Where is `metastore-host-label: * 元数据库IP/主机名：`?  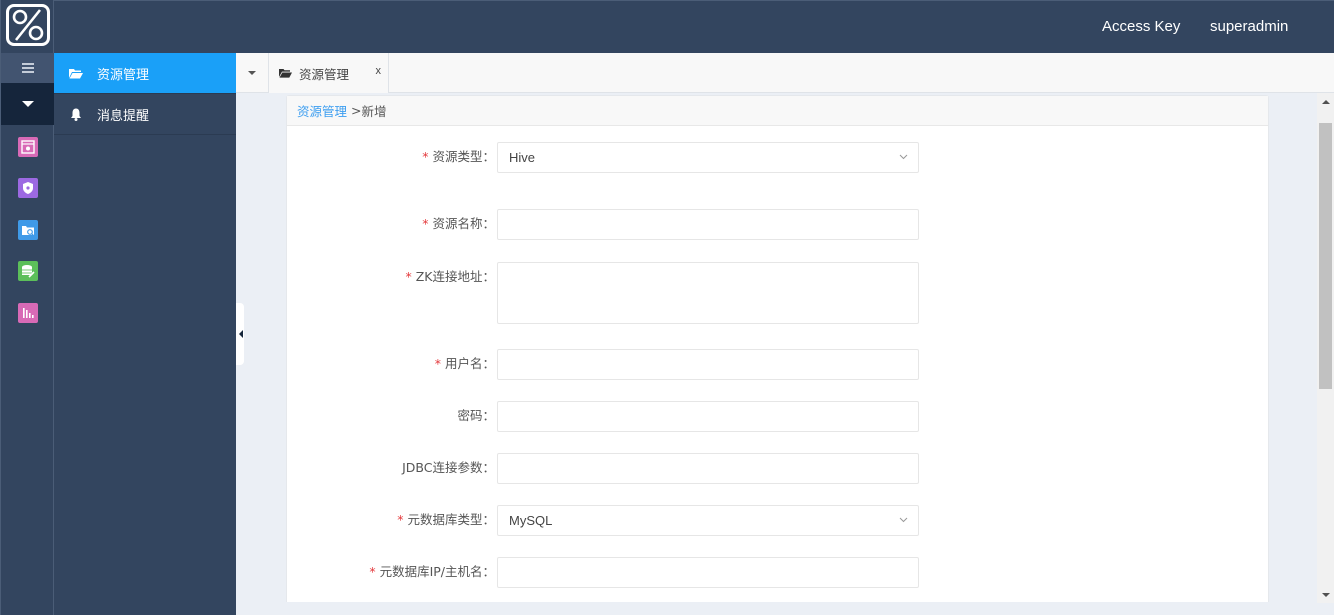
metastore-host-label: * 元数据库IP/主机名： is located at coordinates (432, 571).